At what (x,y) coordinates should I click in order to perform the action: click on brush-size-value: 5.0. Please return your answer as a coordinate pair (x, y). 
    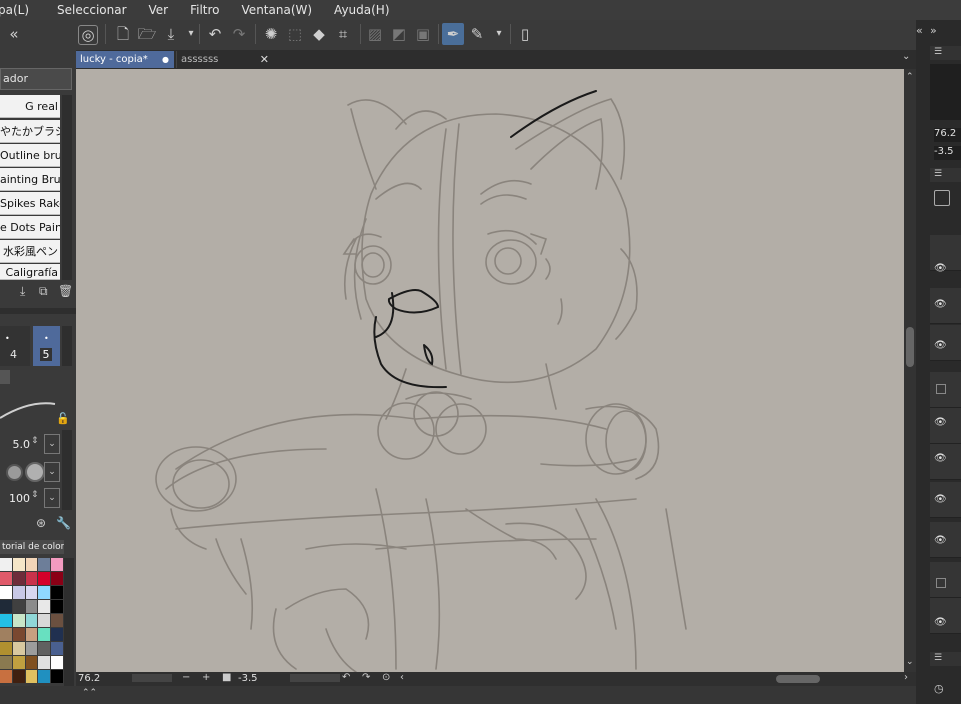
    Looking at the image, I should click on (15, 445).